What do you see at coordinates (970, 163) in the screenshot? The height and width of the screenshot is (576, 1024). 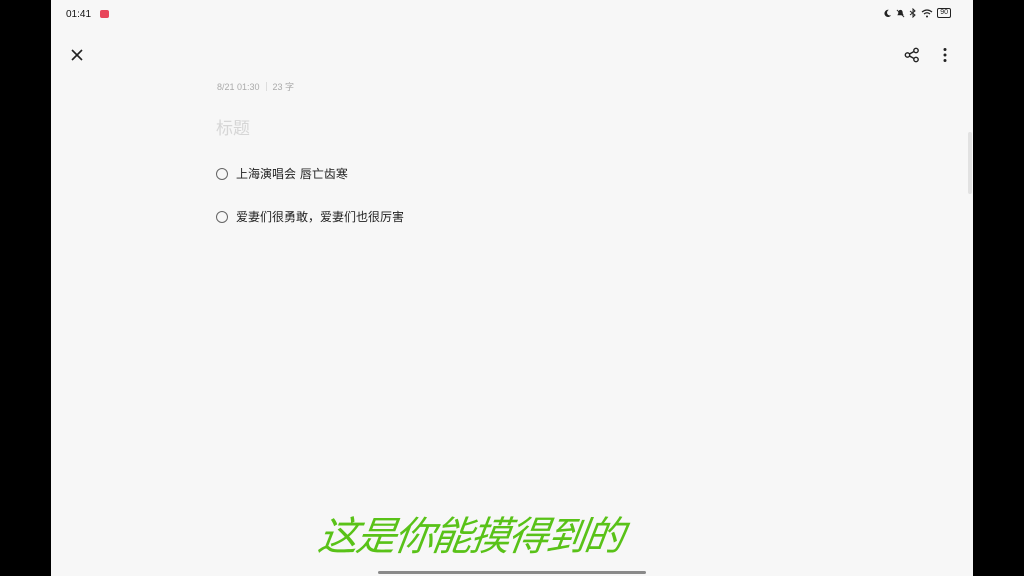 I see `scrollbar` at bounding box center [970, 163].